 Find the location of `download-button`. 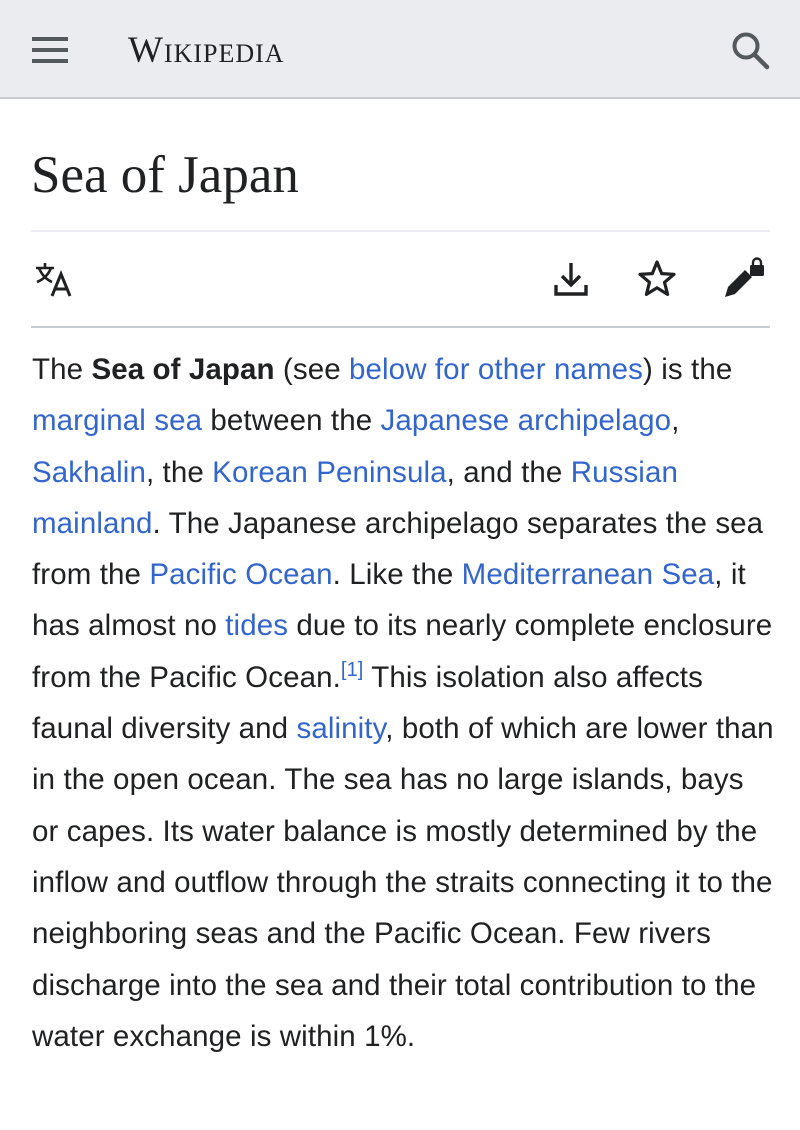

download-button is located at coordinates (571, 279).